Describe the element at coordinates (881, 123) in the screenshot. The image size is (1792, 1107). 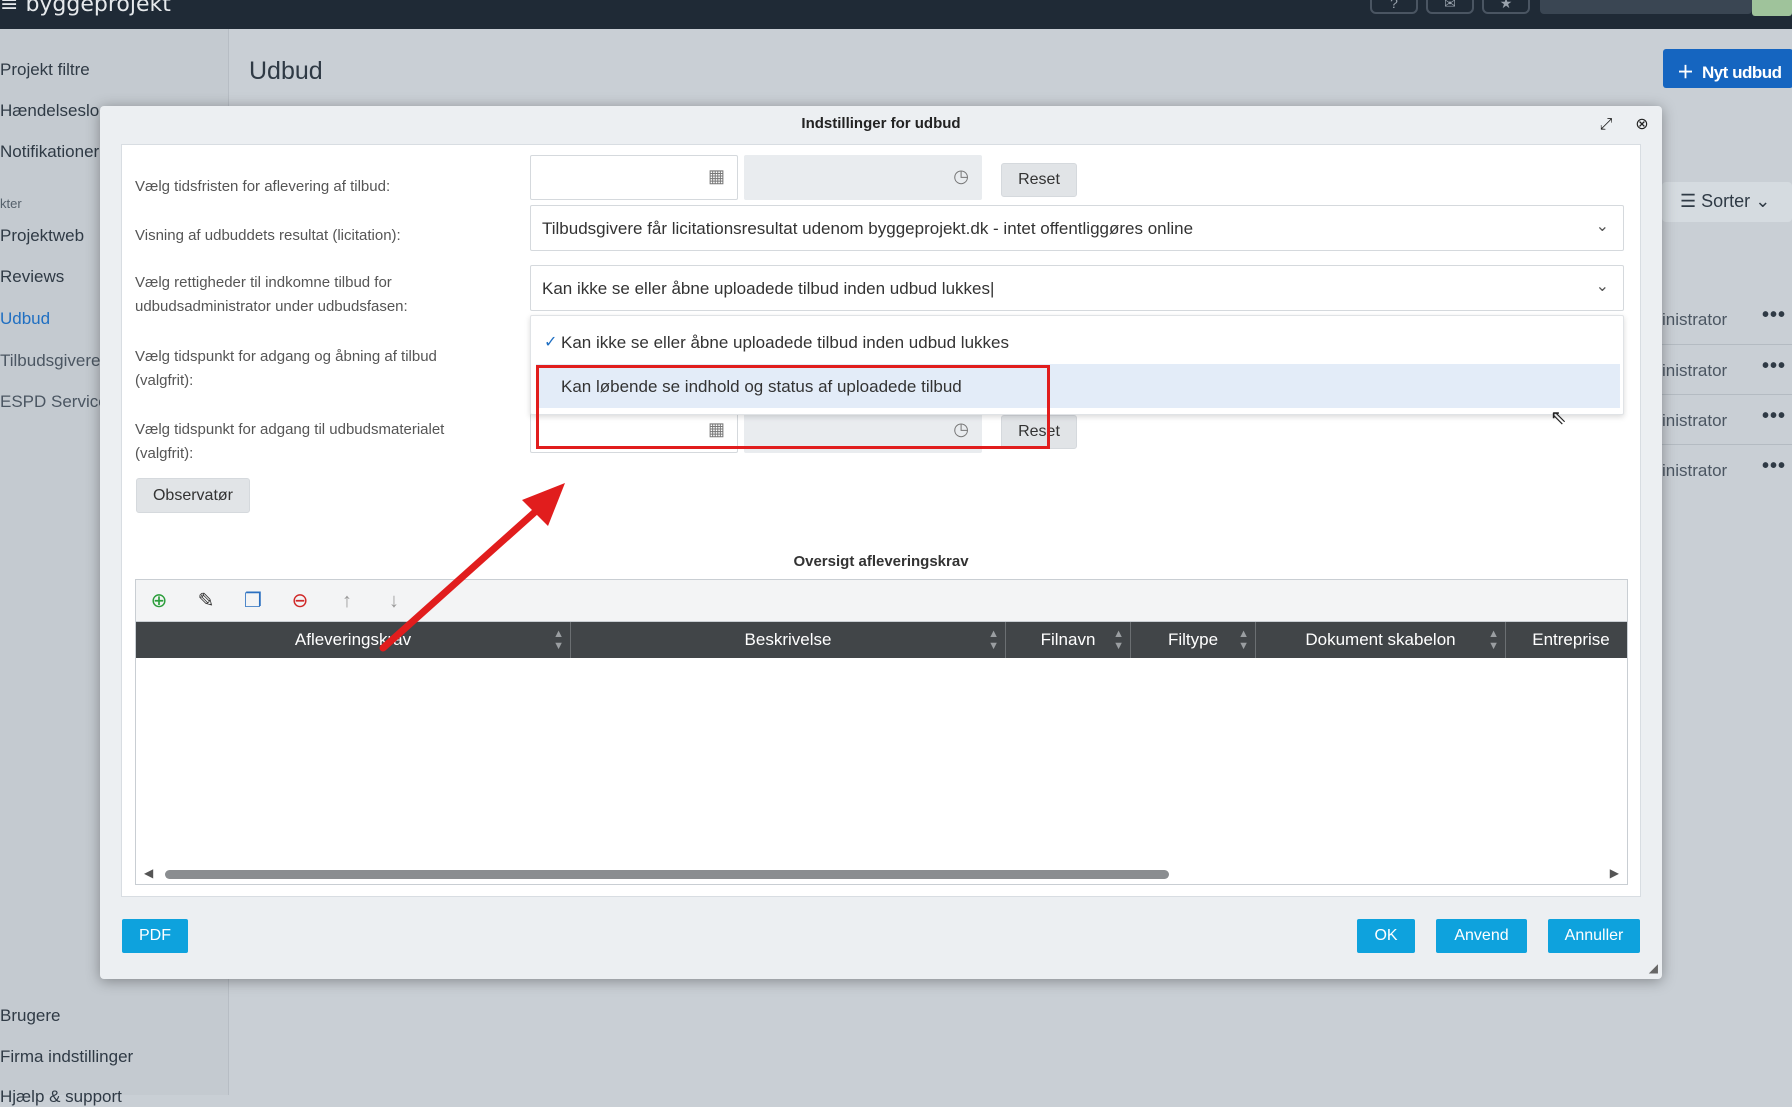
I see `dialog-title: Indstillinger for udbud` at that location.